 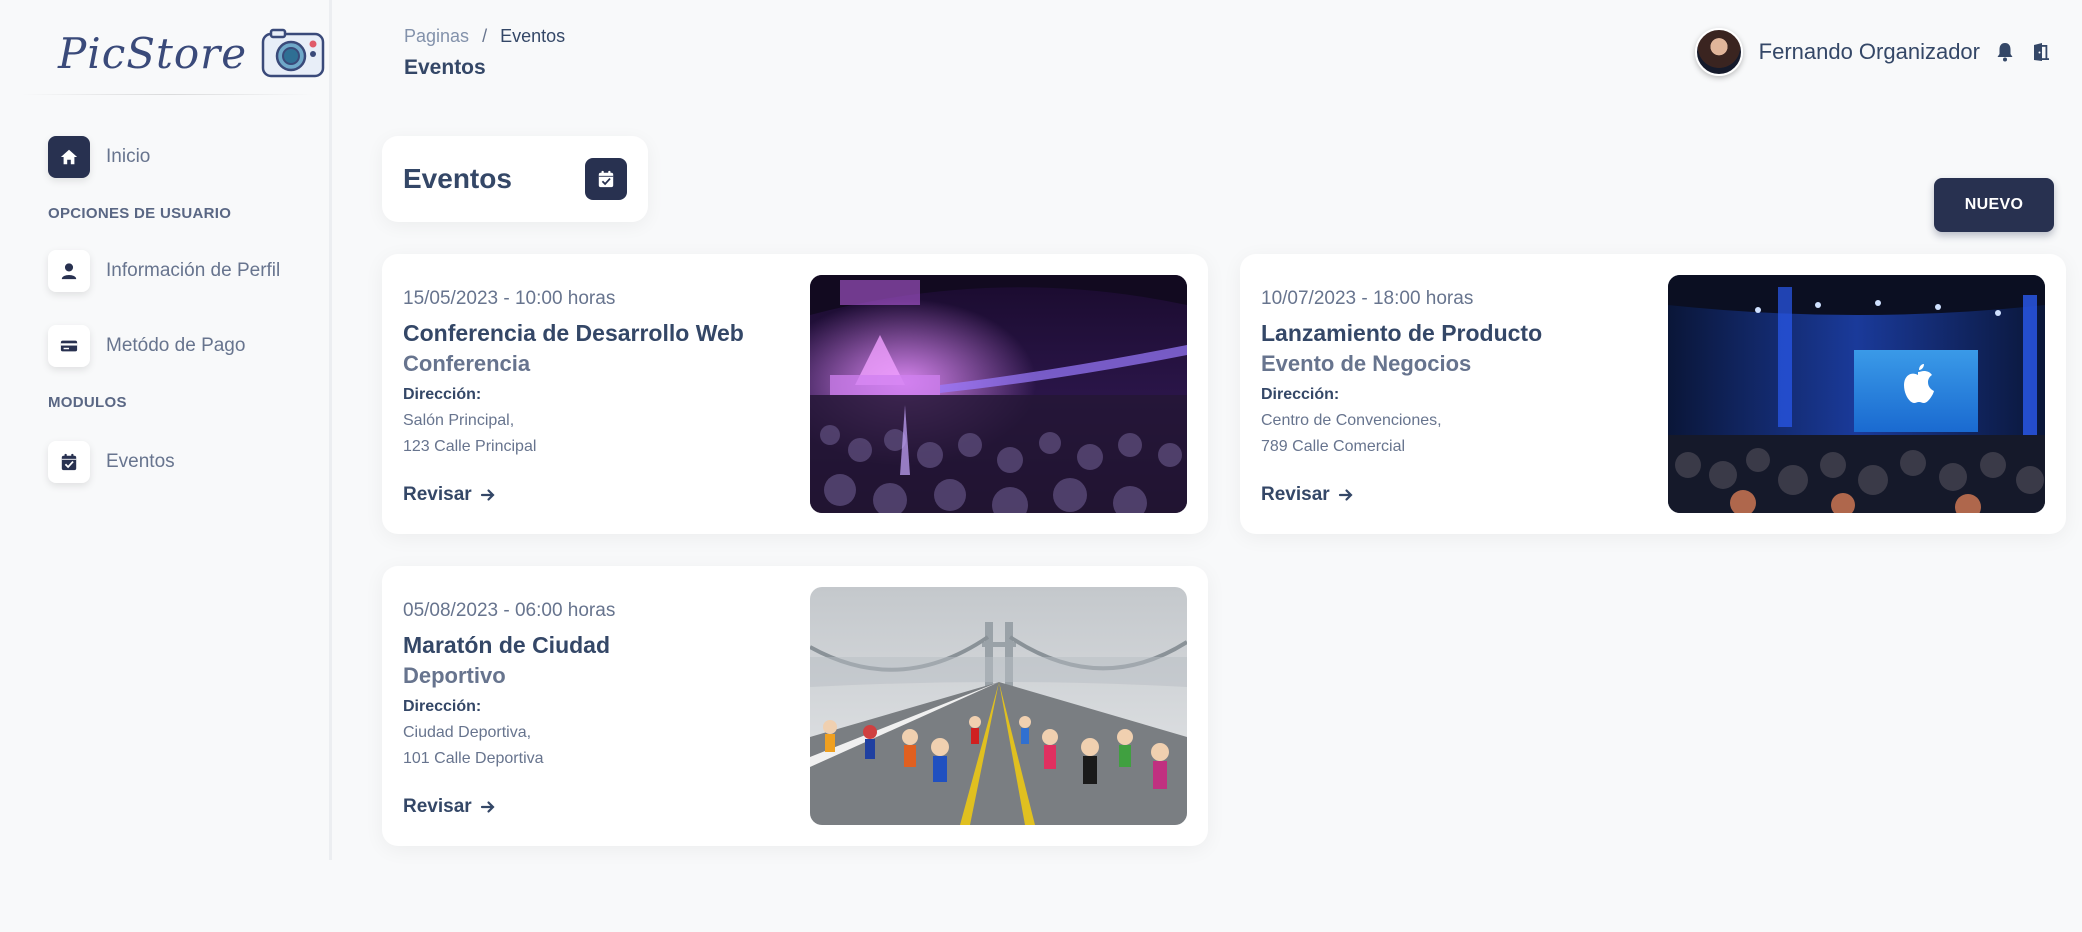 What do you see at coordinates (445, 67) in the screenshot?
I see `page-title: Eventos` at bounding box center [445, 67].